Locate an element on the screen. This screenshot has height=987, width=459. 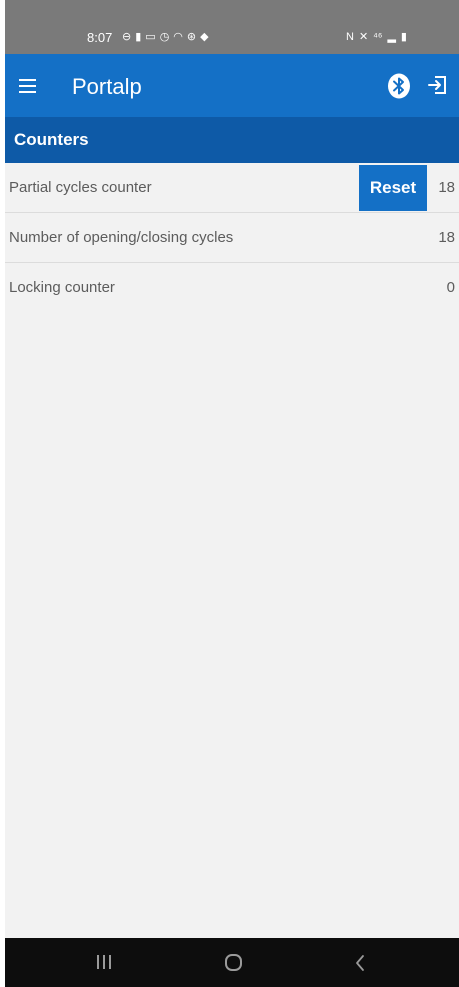
status-time: 8:07 is located at coordinates (100, 37).